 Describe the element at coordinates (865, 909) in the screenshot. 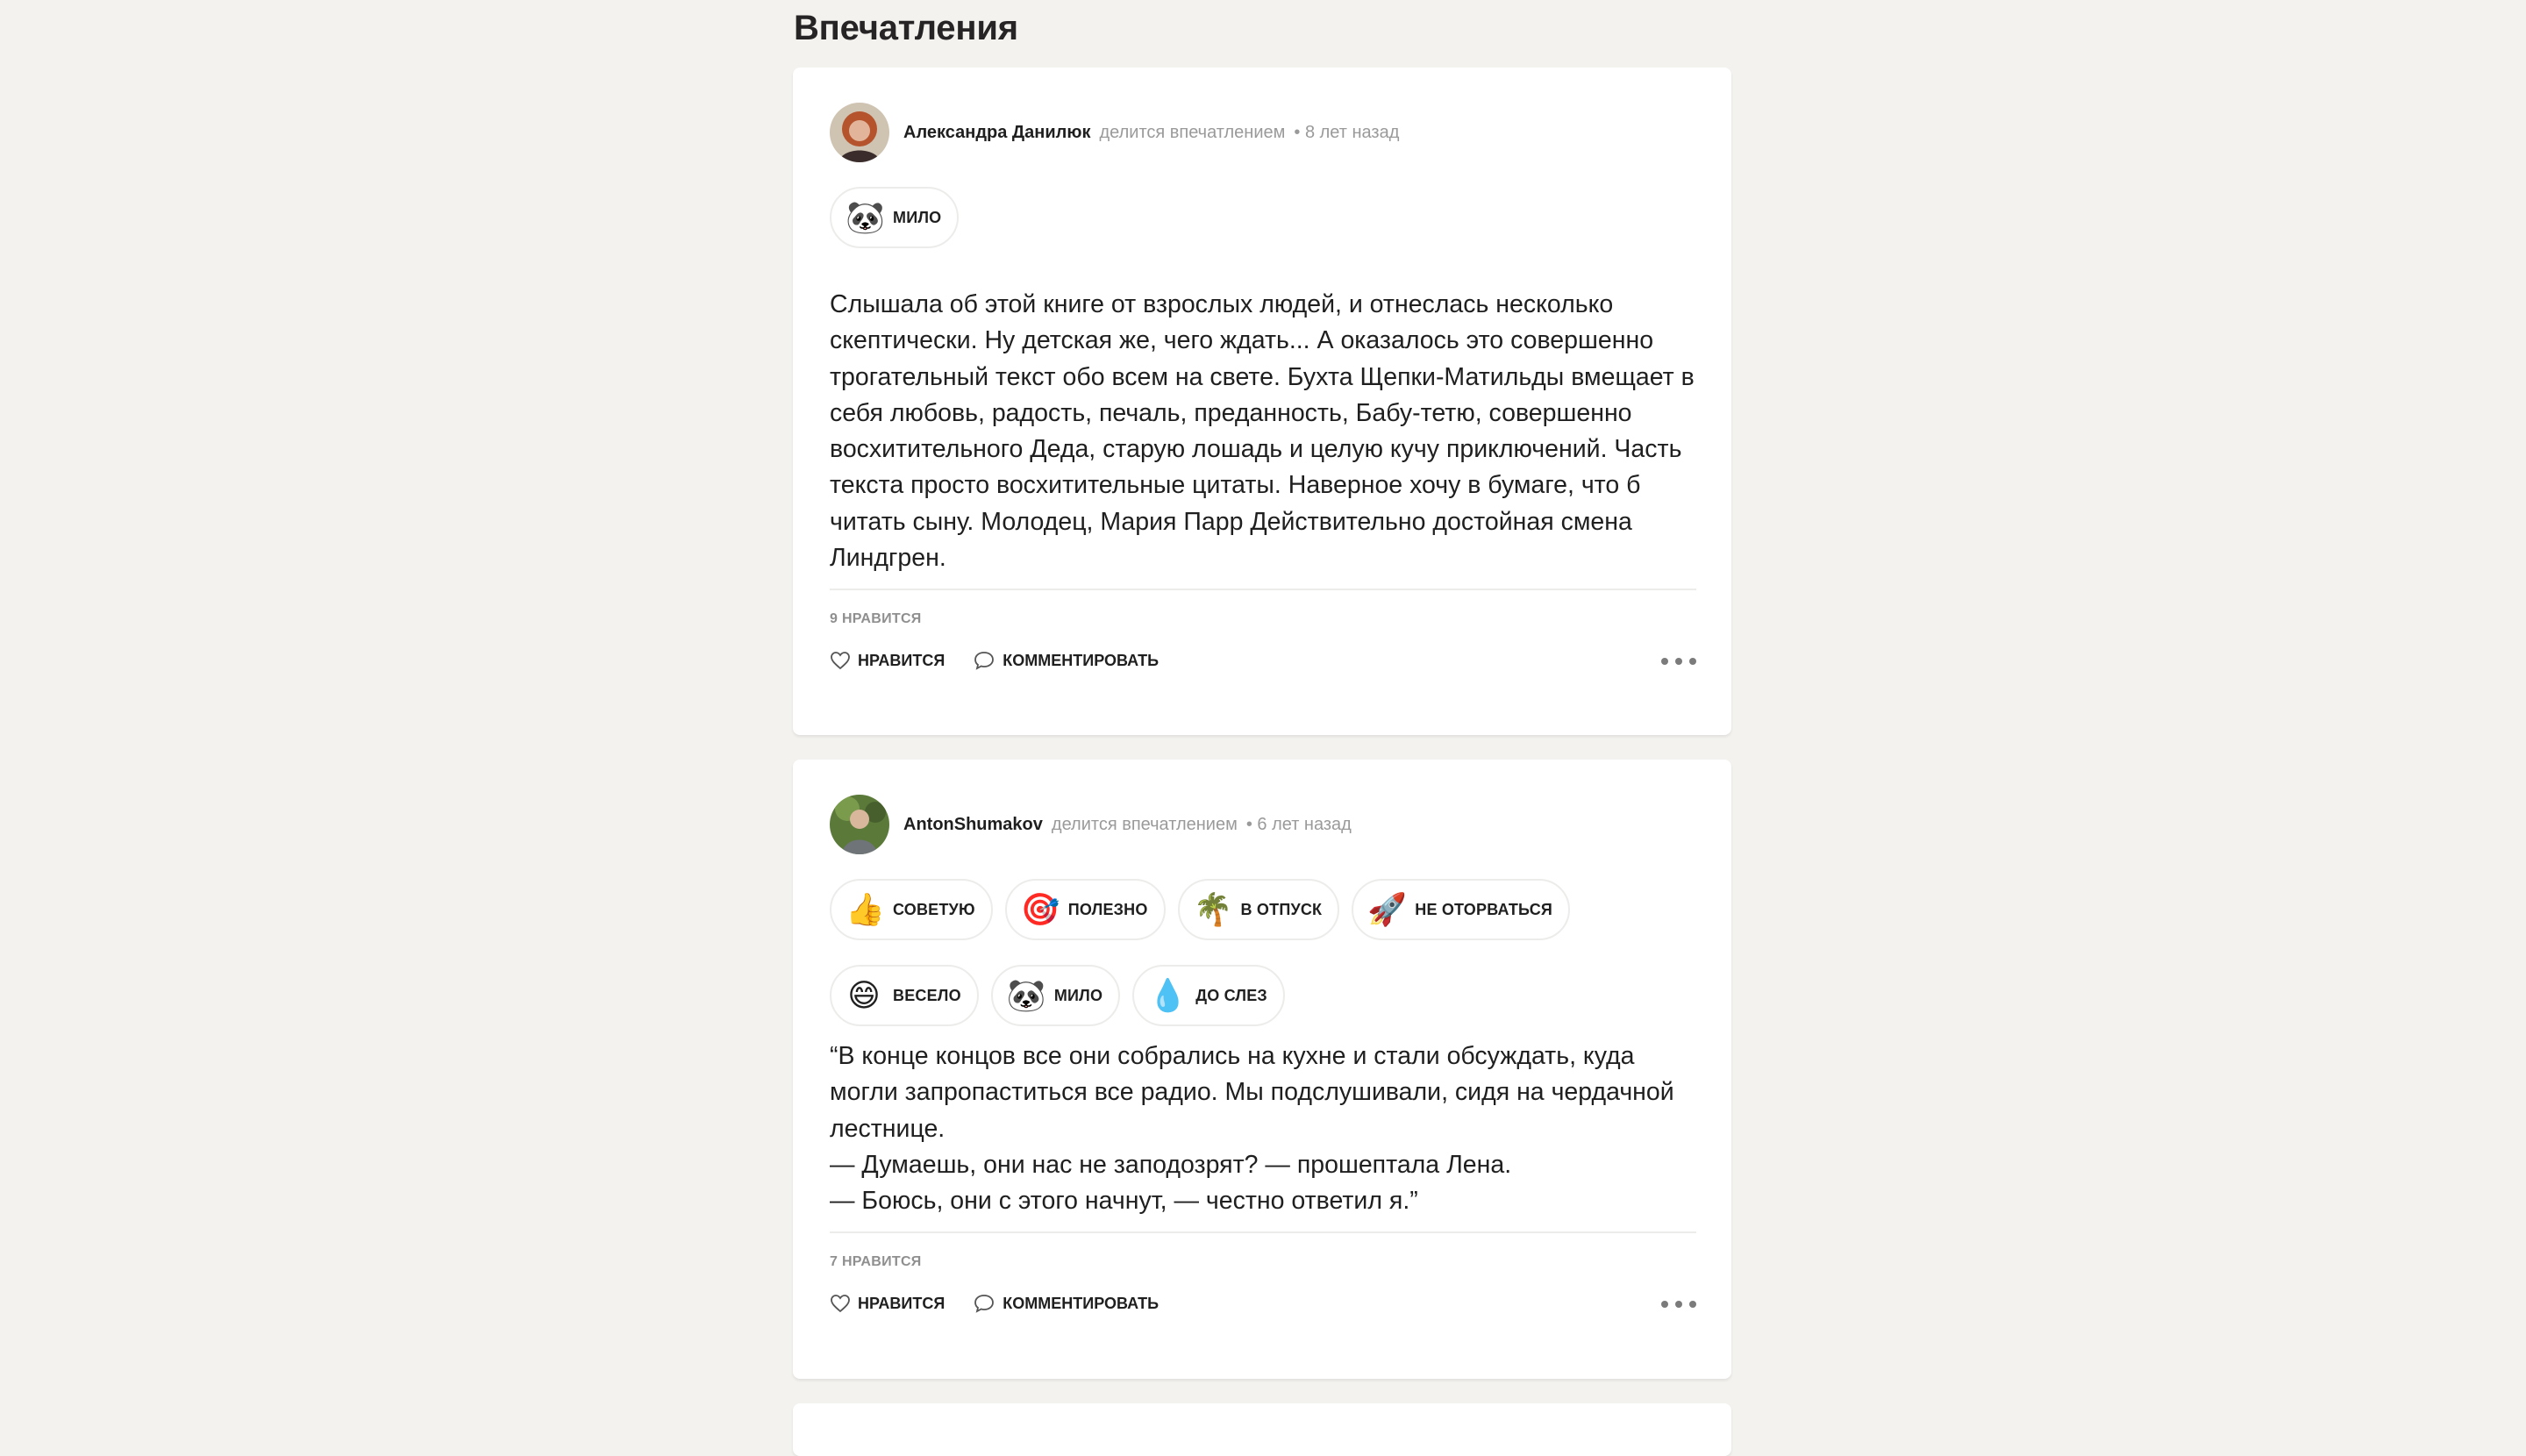

I see `thumbs-up-icon: 👍` at that location.